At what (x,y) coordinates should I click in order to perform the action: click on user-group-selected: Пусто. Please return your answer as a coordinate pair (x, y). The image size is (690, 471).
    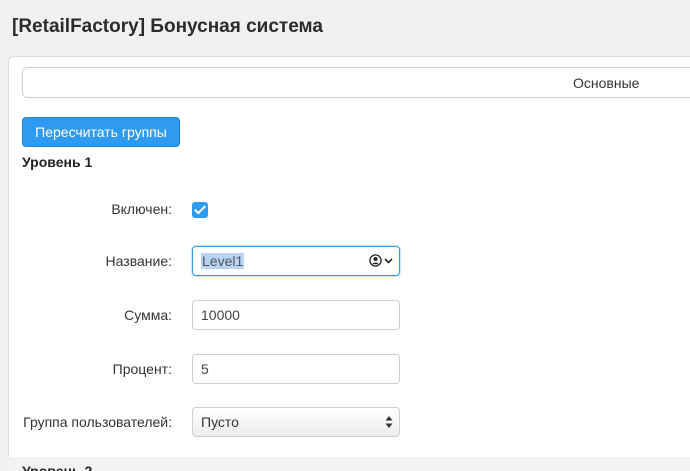
    Looking at the image, I should click on (220, 422).